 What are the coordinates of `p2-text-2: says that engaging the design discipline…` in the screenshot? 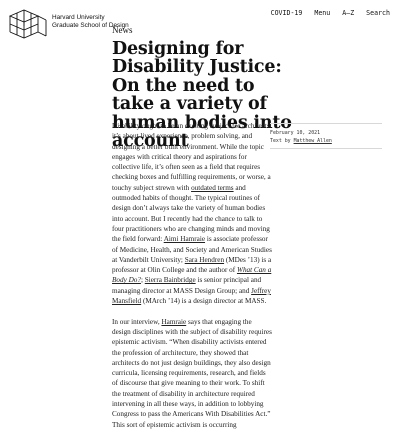 It's located at (192, 373).